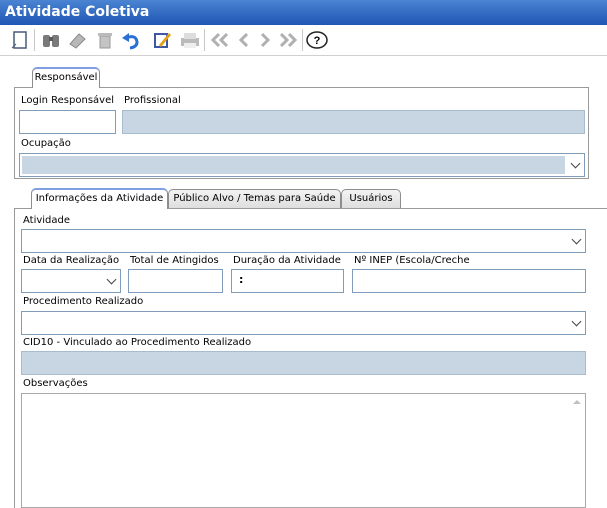 This screenshot has width=607, height=508. What do you see at coordinates (577, 402) in the screenshot?
I see `scroll-up-icon` at bounding box center [577, 402].